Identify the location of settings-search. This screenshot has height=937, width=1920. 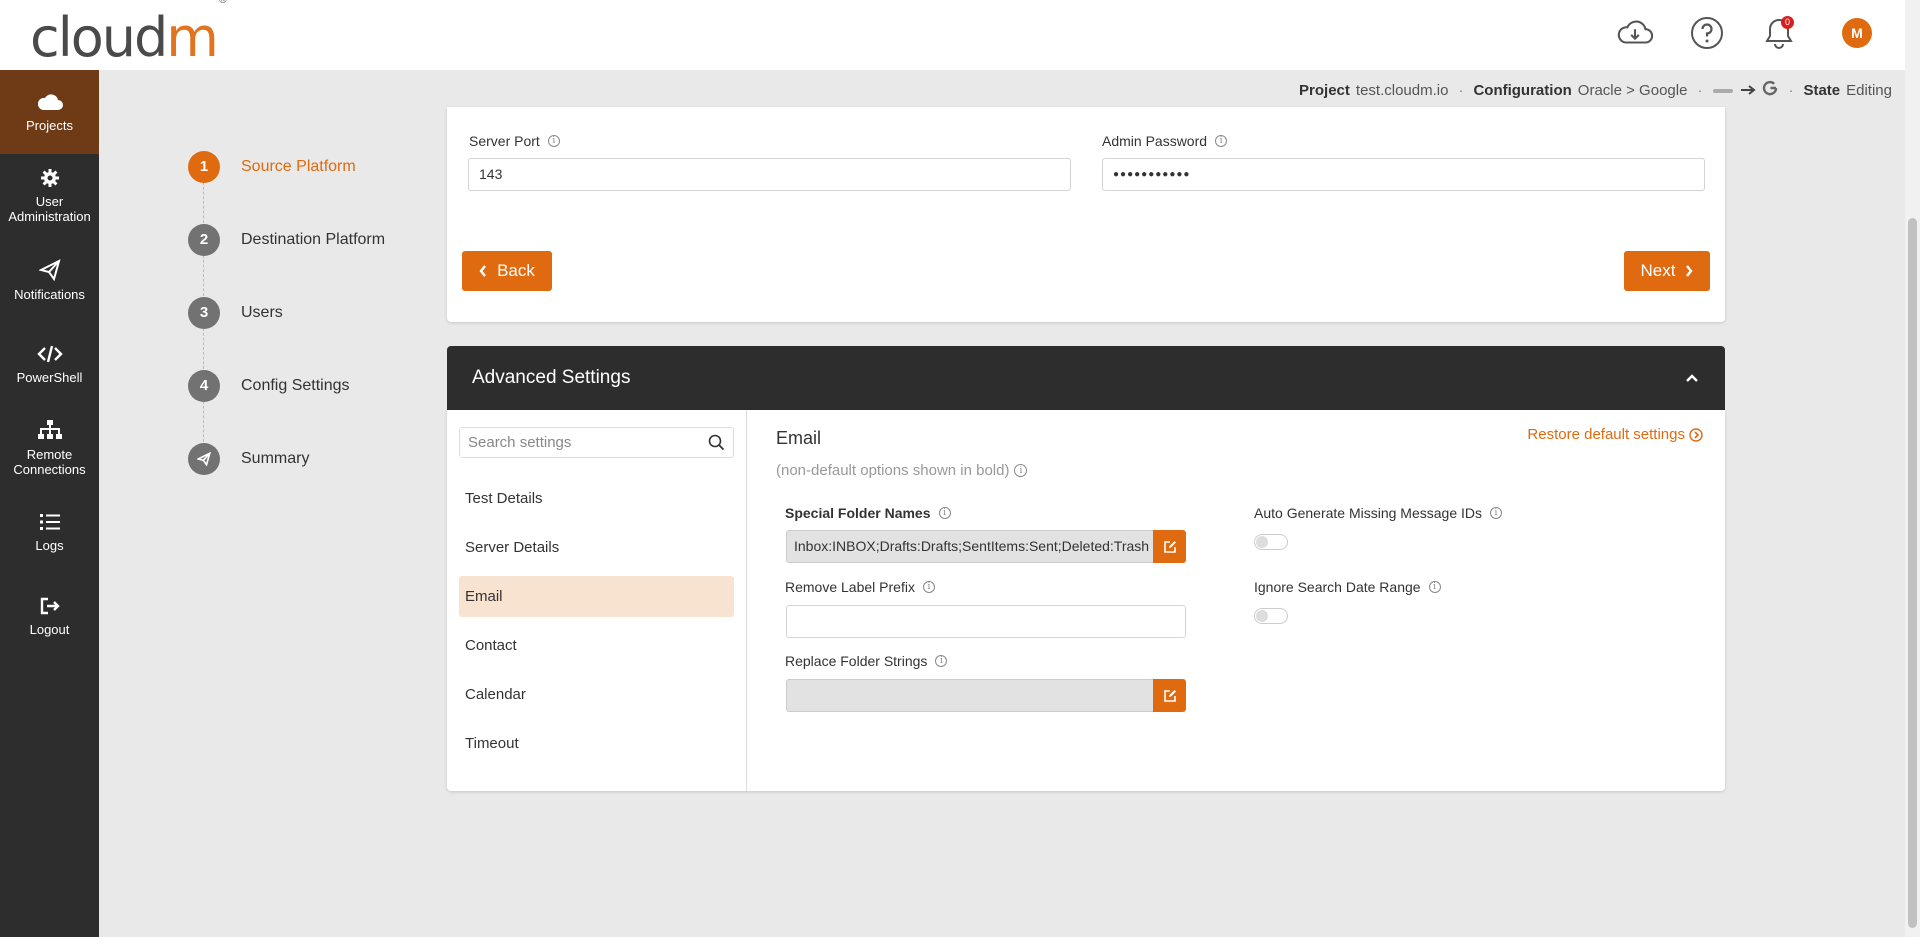
(596, 442).